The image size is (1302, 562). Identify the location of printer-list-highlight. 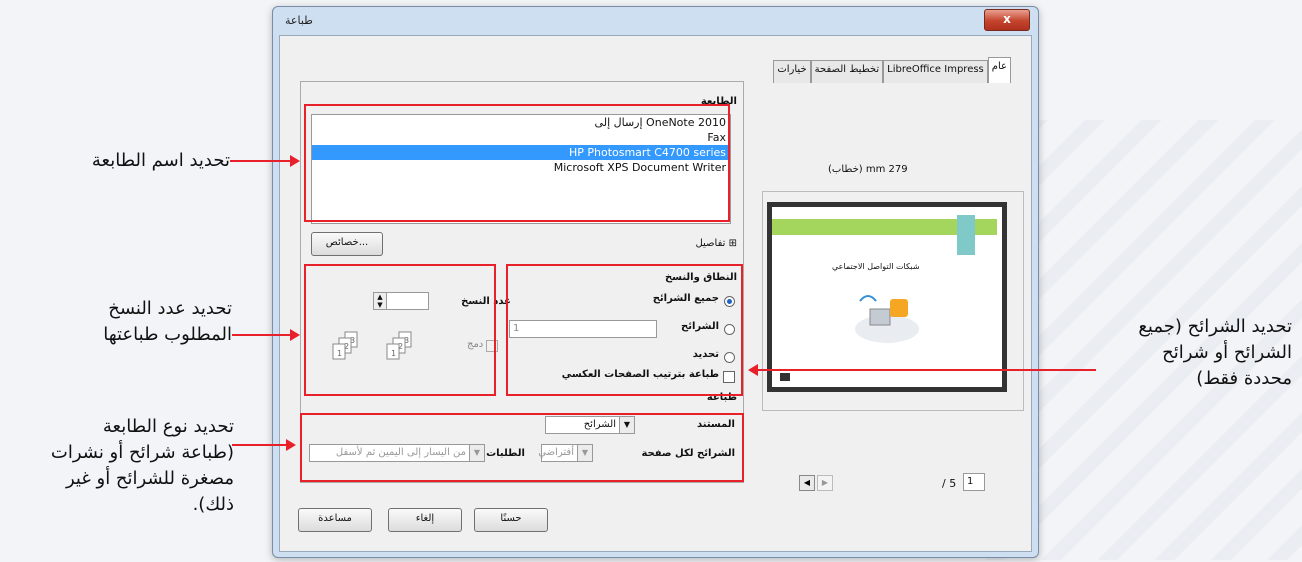
(517, 163).